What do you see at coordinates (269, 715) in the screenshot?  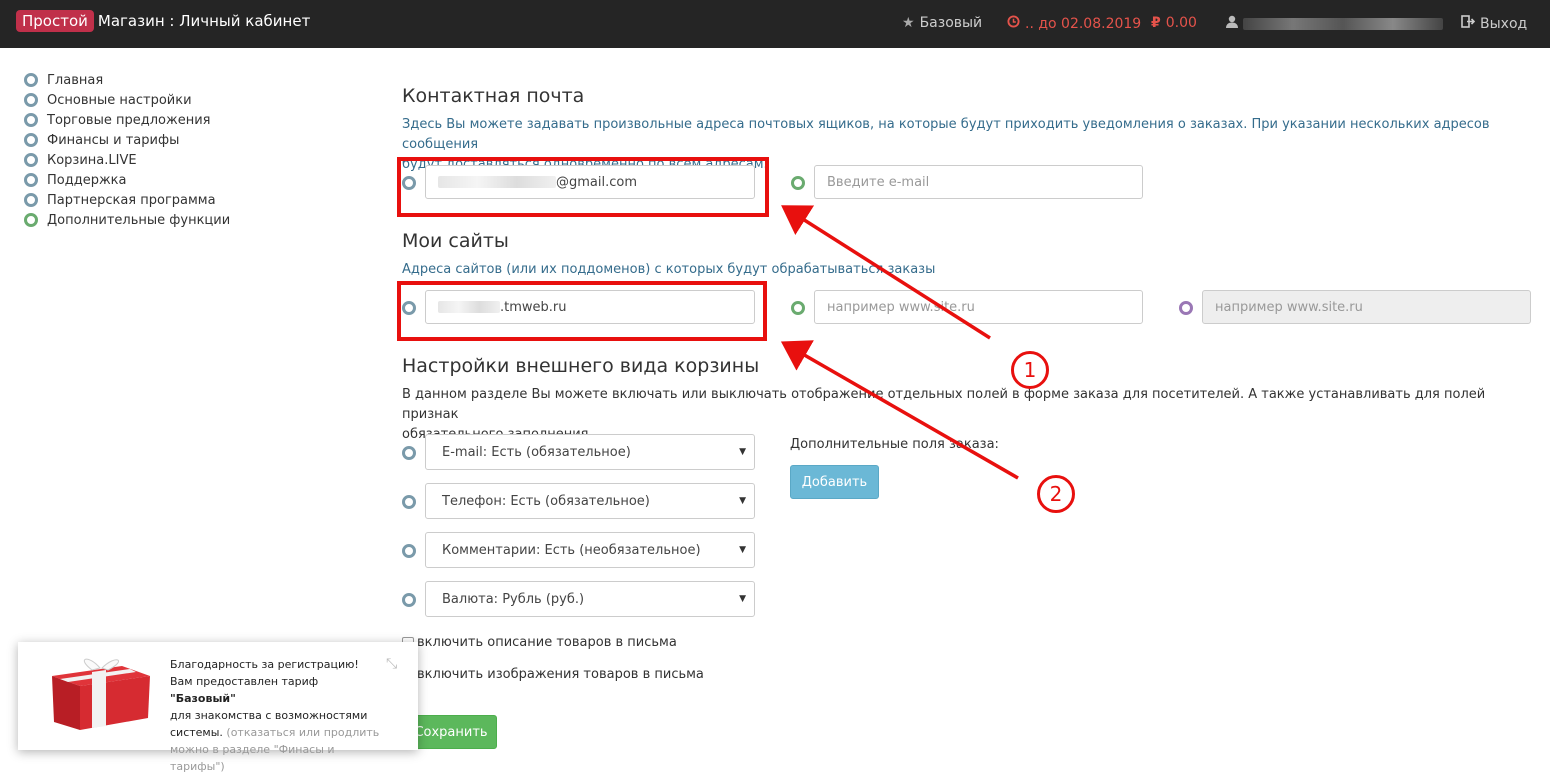 I see `toast-line3: для знакомства с возможностями` at bounding box center [269, 715].